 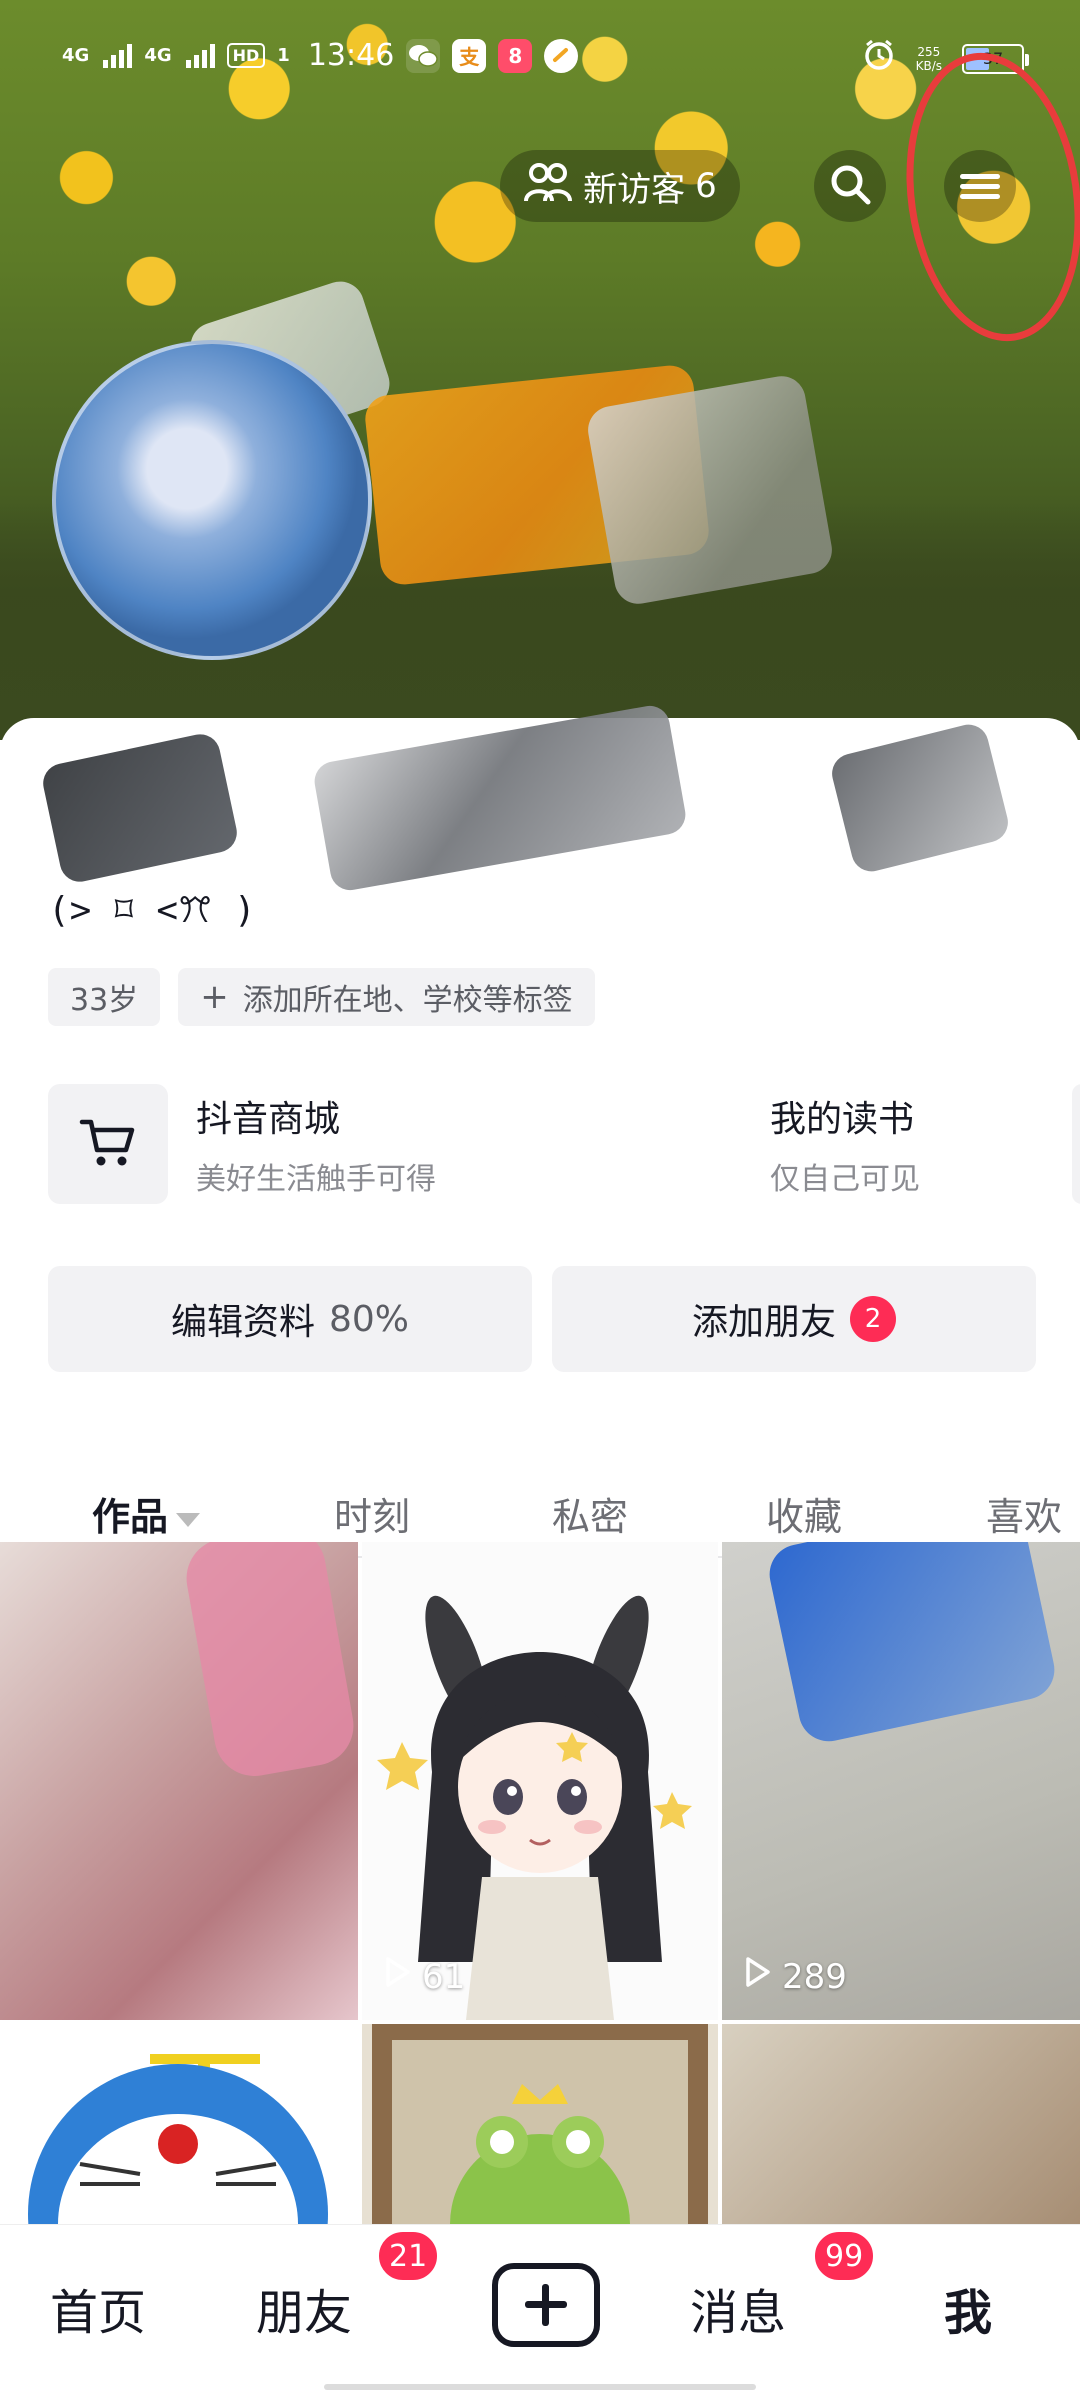 What do you see at coordinates (564, 1144) in the screenshot?
I see `shortcut-row: 抖音商城 美好生活触手可得 我的读书 仅自己可见` at bounding box center [564, 1144].